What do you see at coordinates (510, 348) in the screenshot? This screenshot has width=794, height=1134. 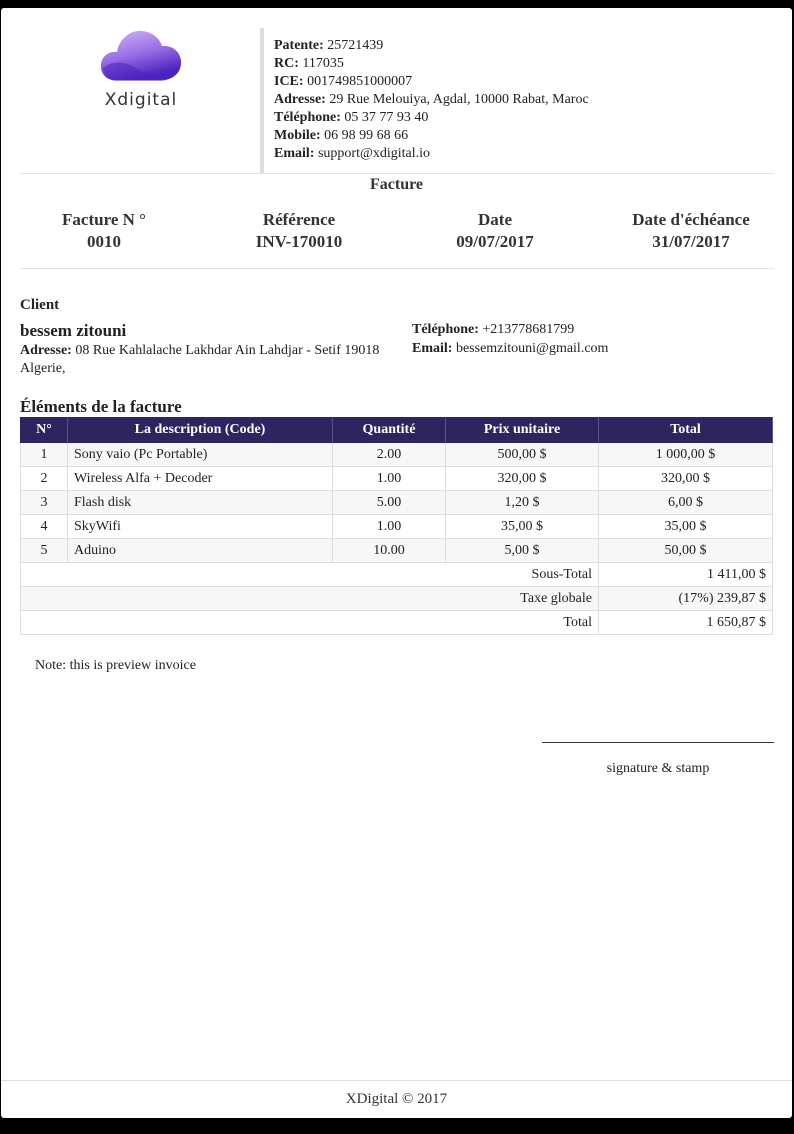 I see `client-email: Email: bessemzitouni@gmail.com` at bounding box center [510, 348].